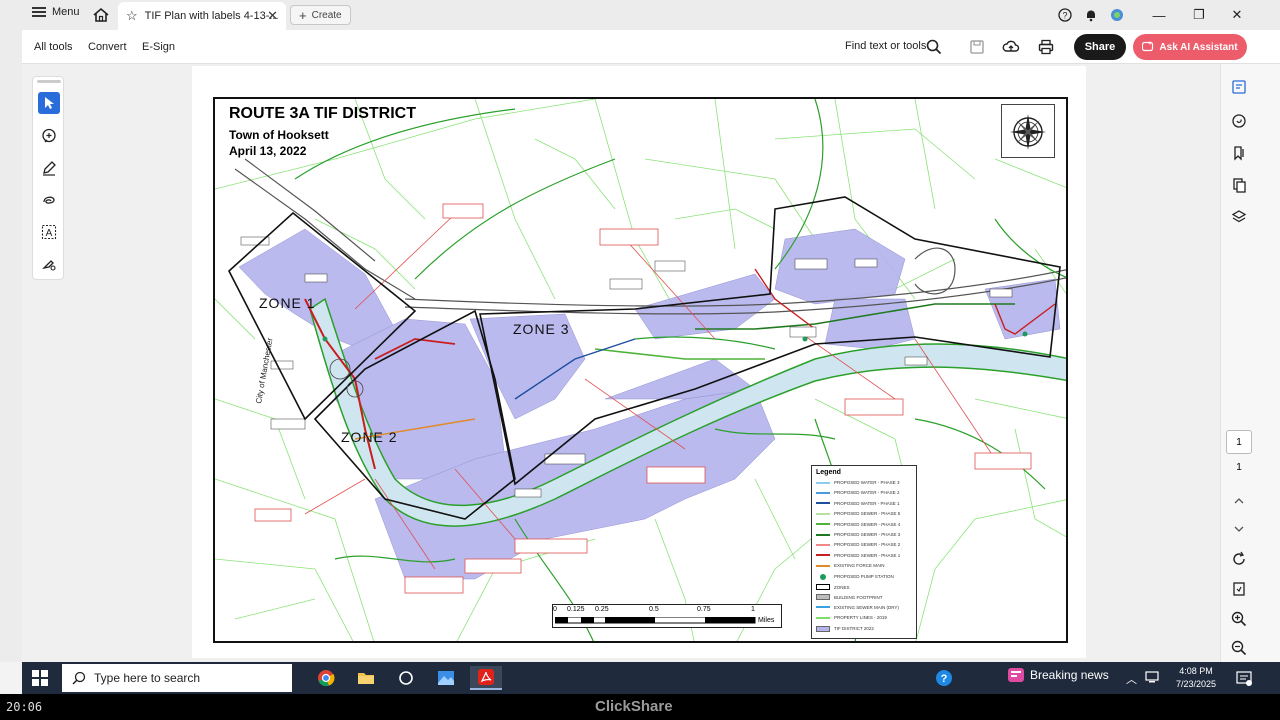 This screenshot has width=1280, height=720. Describe the element at coordinates (602, 609) in the screenshot. I see `scale-tick-label: 0.25` at that location.